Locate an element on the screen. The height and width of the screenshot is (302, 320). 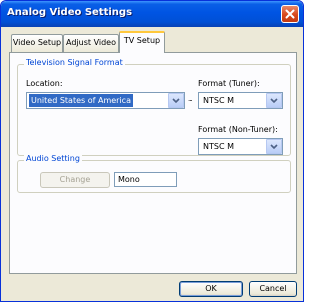
format-tuner-value: NTSC M is located at coordinates (218, 100).